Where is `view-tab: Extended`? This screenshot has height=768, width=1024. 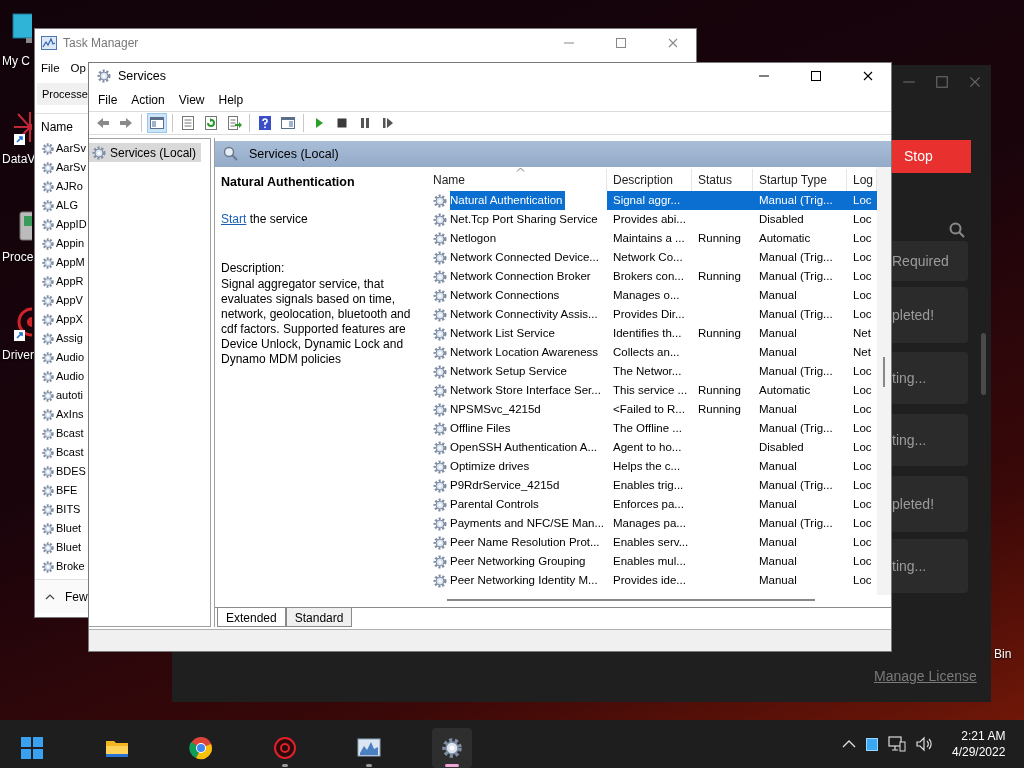 view-tab: Extended is located at coordinates (251, 617).